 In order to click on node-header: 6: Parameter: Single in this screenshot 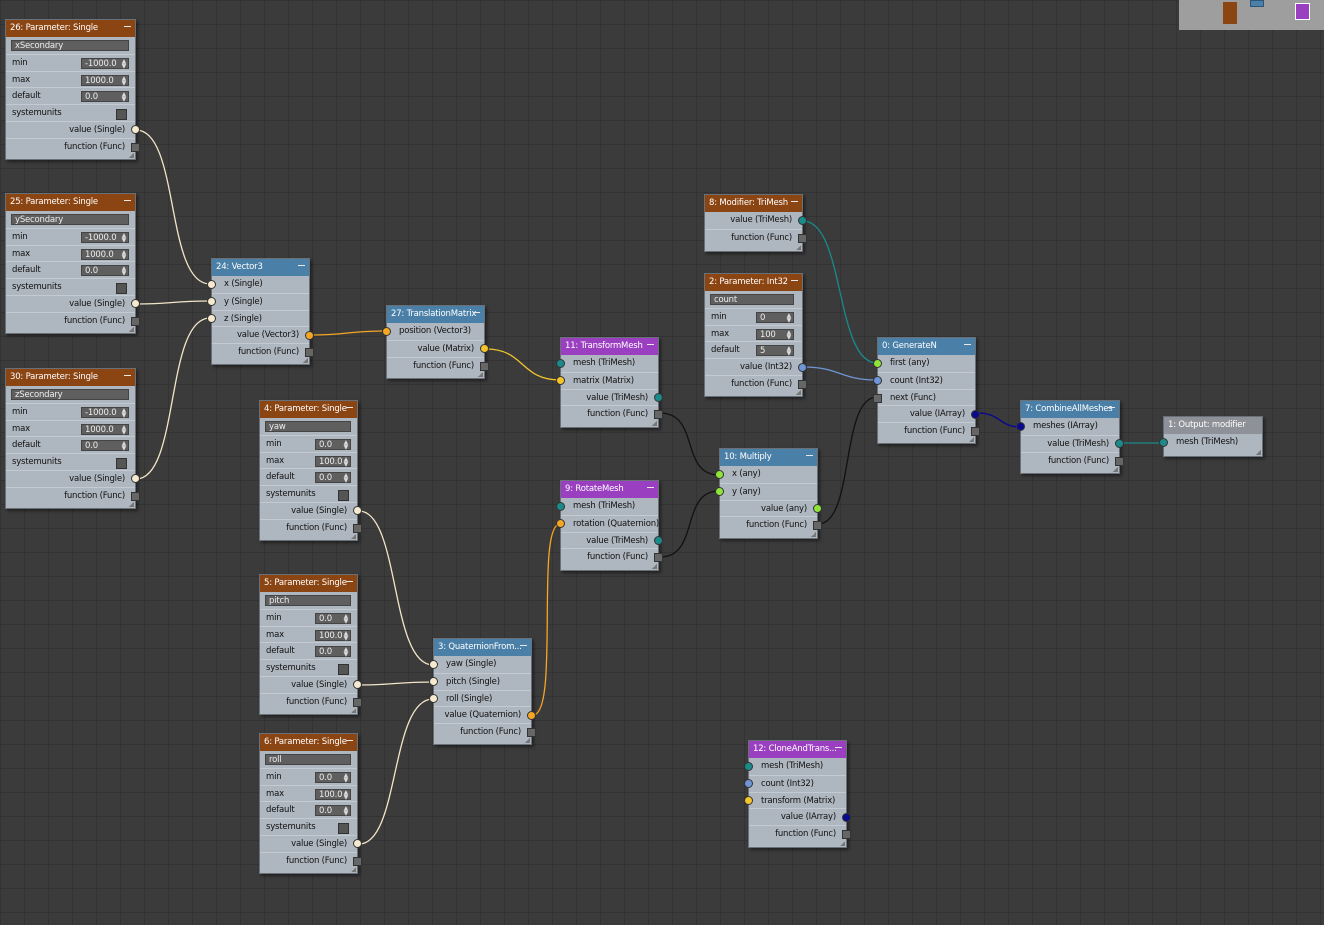, I will do `click(308, 742)`.